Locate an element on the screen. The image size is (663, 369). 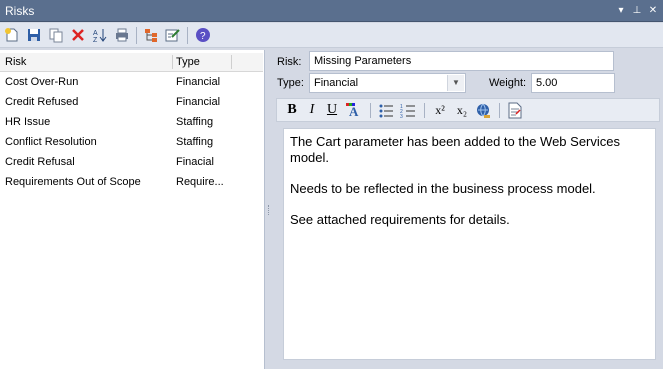
subscript-button: x₂ is located at coordinates (462, 110).